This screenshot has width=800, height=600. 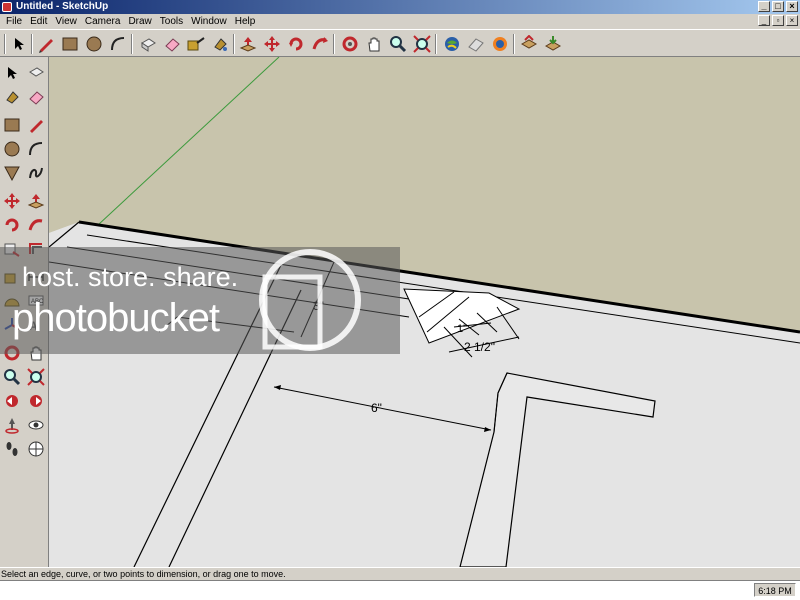 What do you see at coordinates (12, 449) in the screenshot?
I see `walk-icon` at bounding box center [12, 449].